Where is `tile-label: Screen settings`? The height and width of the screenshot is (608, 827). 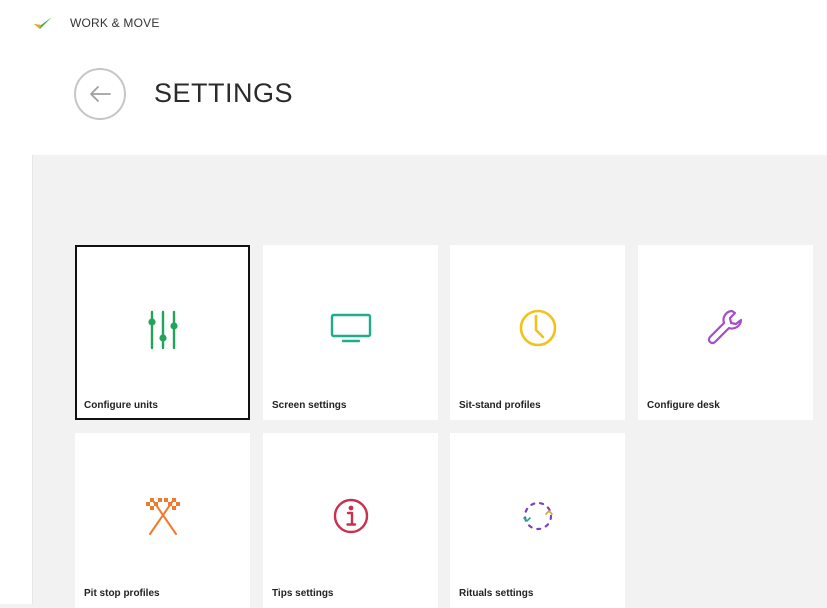 tile-label: Screen settings is located at coordinates (309, 405).